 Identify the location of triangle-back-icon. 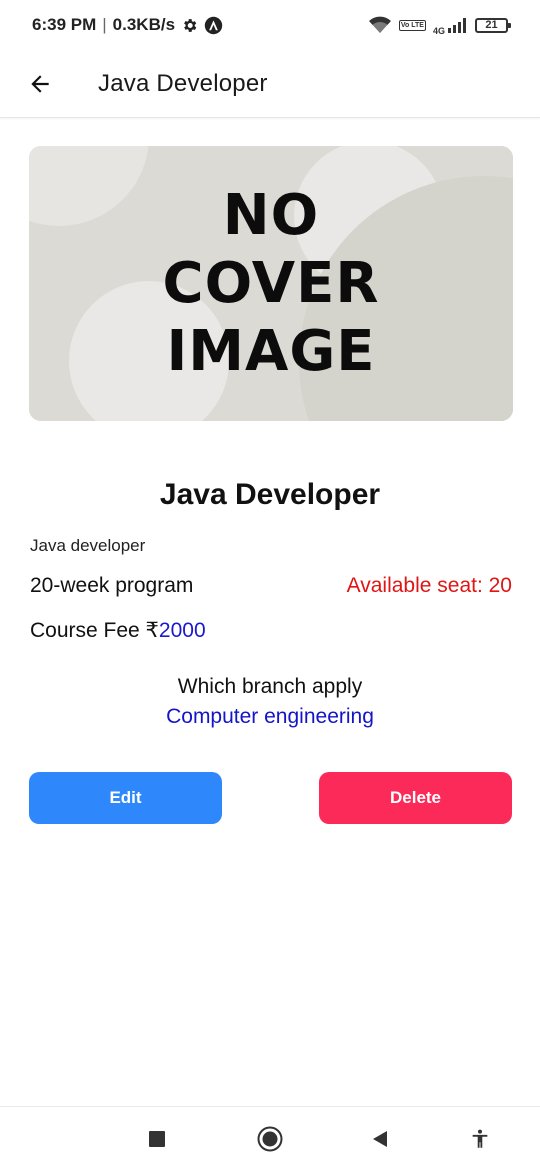
(380, 1139).